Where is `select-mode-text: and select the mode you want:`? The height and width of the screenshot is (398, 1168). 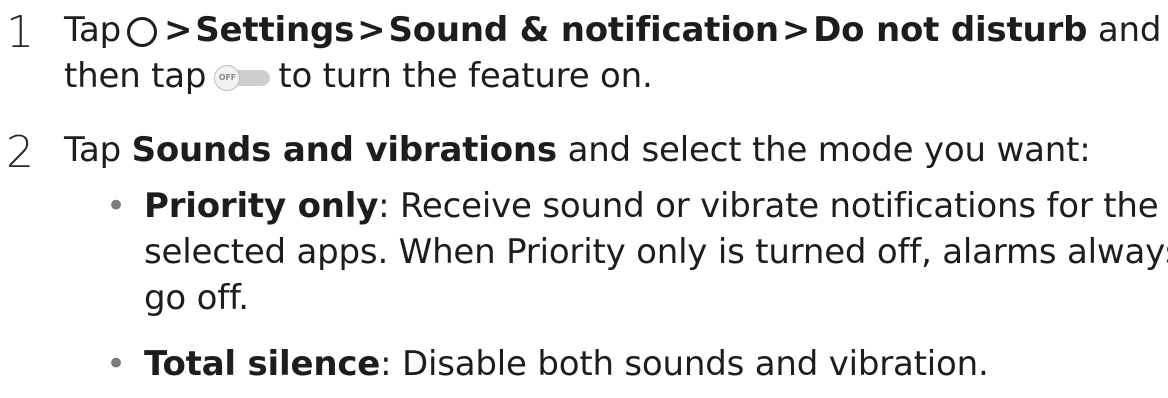 select-mode-text: and select the mode you want: is located at coordinates (829, 150).